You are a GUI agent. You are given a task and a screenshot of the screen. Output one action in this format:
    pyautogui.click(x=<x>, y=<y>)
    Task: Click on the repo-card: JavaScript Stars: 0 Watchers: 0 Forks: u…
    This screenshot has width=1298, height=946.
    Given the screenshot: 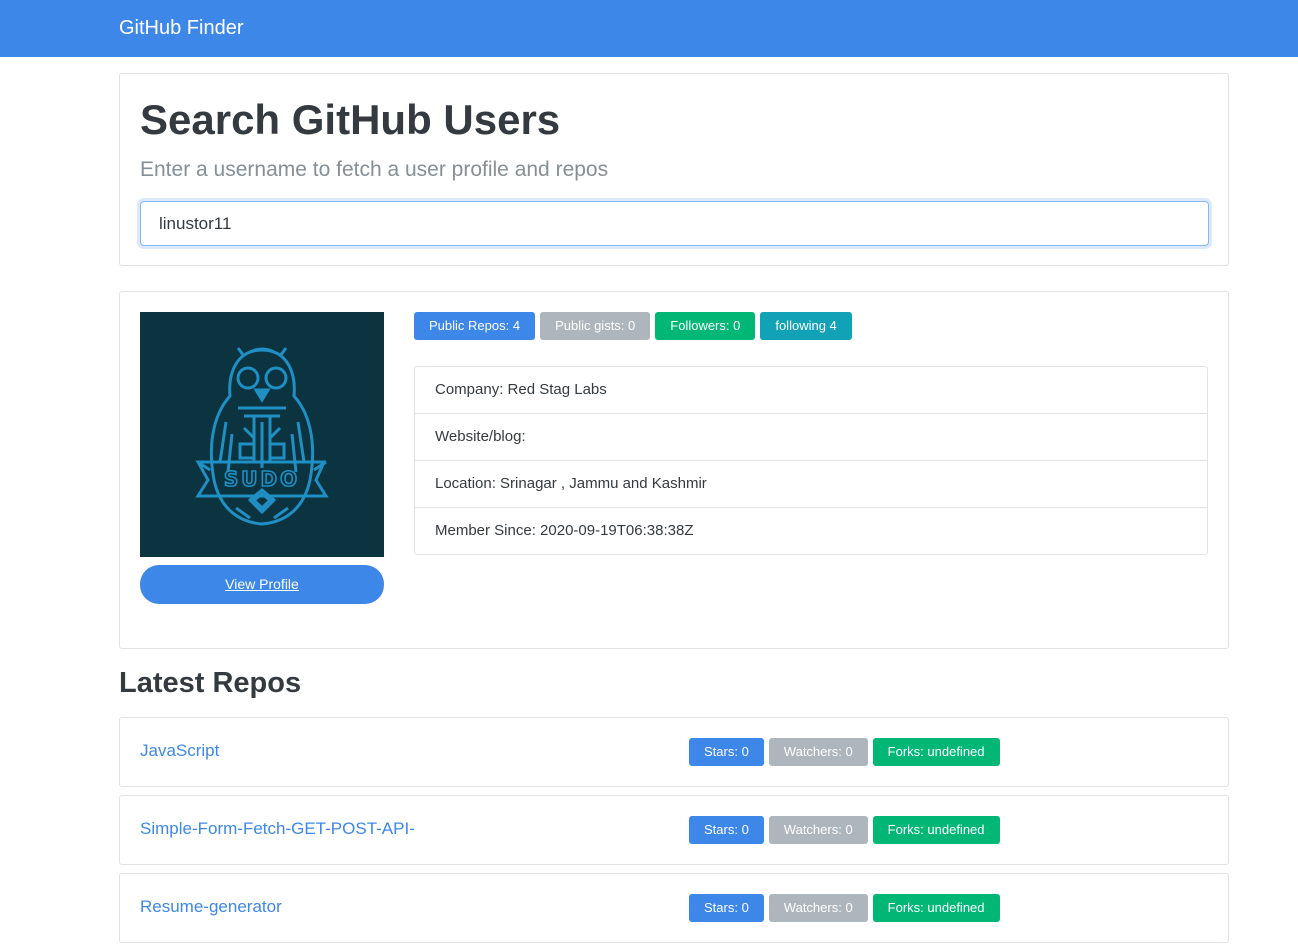 What is the action you would take?
    pyautogui.click(x=674, y=752)
    